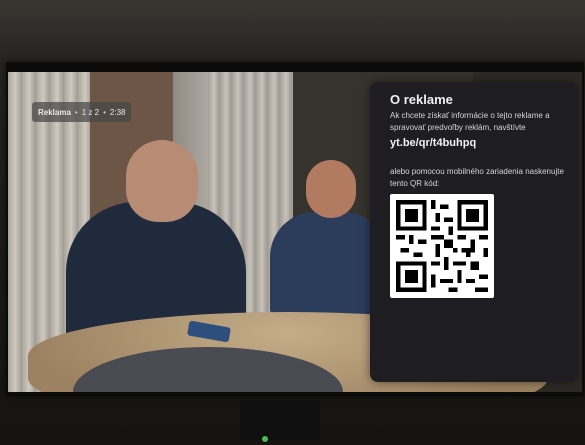 The height and width of the screenshot is (445, 585). Describe the element at coordinates (162, 181) in the screenshot. I see `video-person-left-head` at that location.